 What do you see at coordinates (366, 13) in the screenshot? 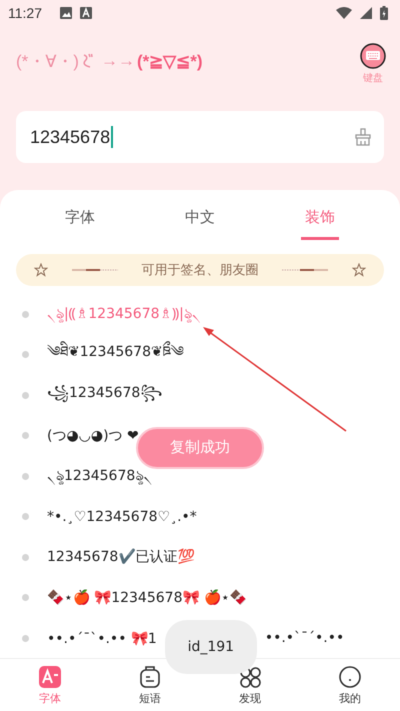
I see `signal-icon` at bounding box center [366, 13].